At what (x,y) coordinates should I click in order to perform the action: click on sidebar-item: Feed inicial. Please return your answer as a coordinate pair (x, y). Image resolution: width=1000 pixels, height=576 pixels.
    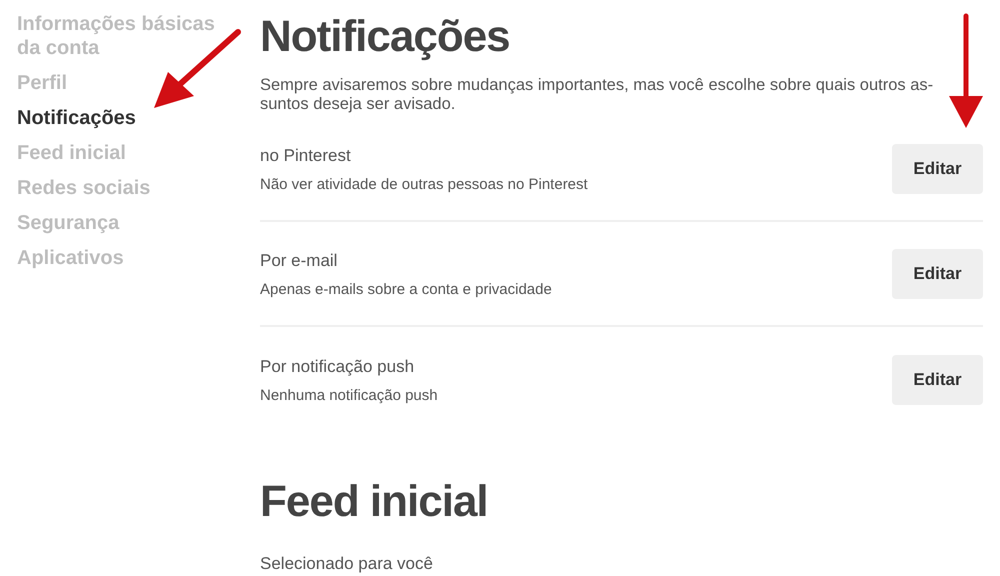
    Looking at the image, I should click on (129, 153).